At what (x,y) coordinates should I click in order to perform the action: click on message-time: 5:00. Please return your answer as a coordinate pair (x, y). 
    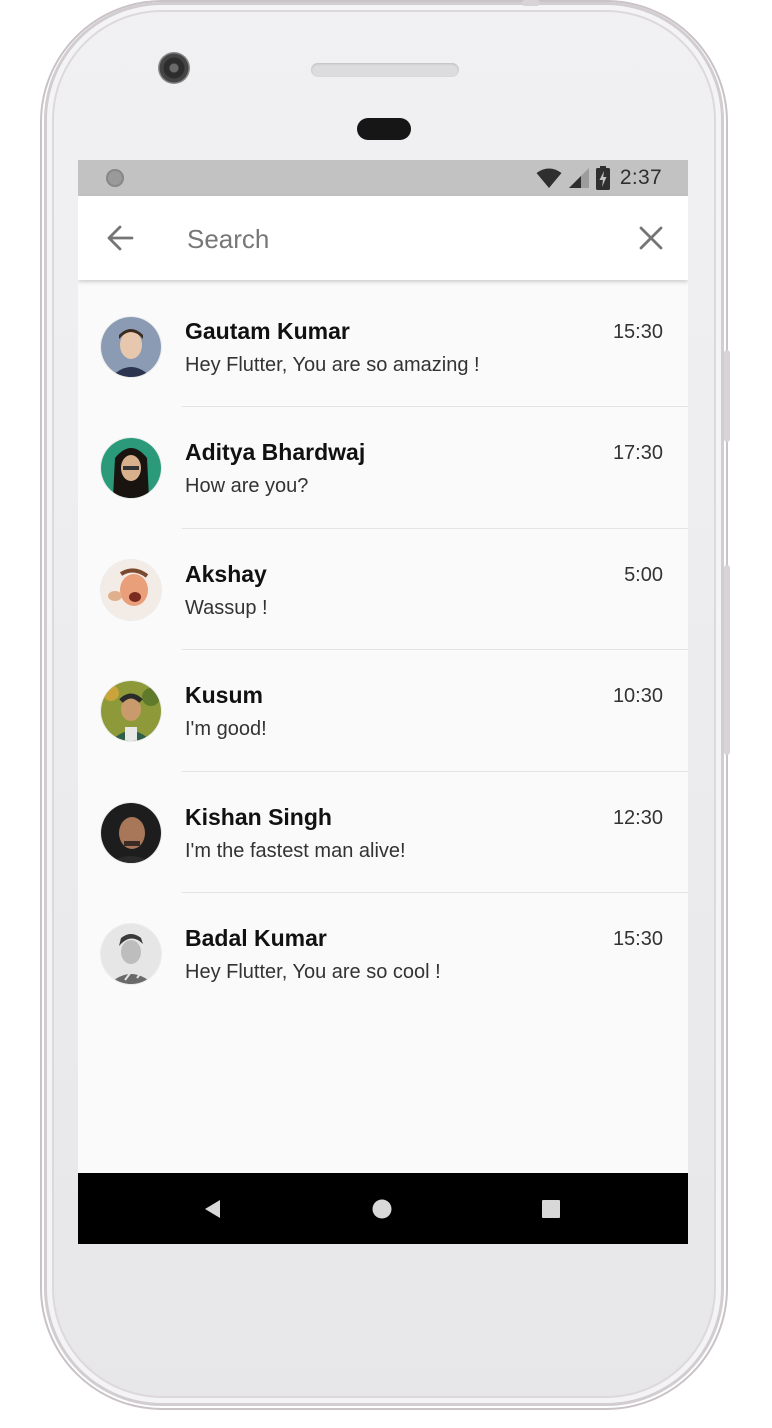
    Looking at the image, I should click on (643, 574).